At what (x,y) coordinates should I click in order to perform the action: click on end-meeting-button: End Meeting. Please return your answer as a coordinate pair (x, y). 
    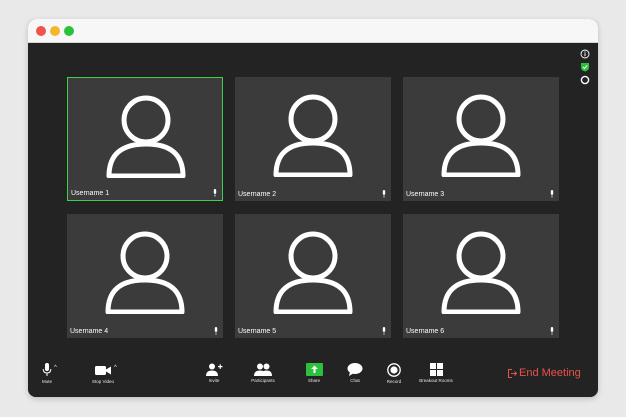
    Looking at the image, I should click on (544, 373).